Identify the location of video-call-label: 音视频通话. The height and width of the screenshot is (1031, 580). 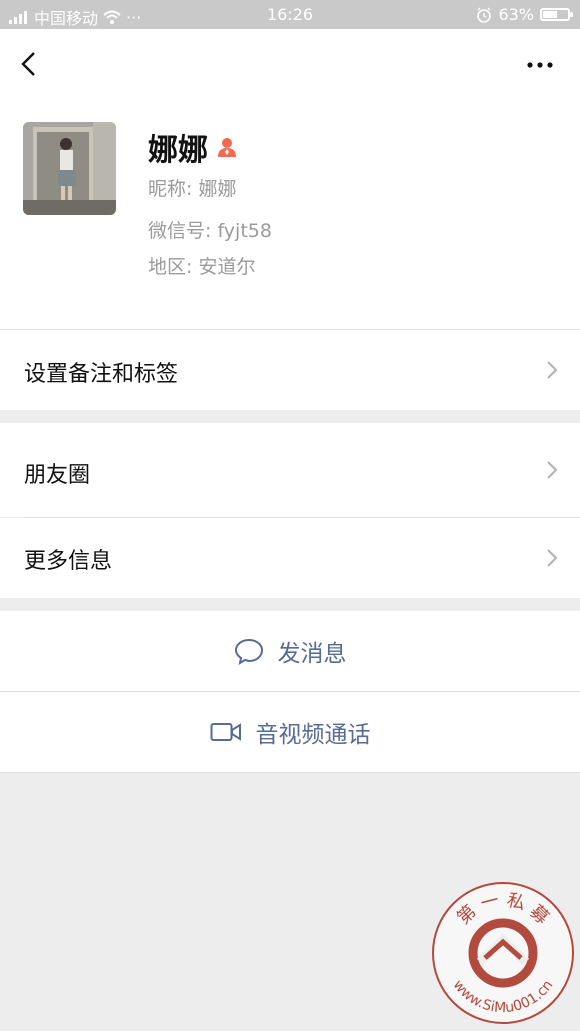
(313, 735).